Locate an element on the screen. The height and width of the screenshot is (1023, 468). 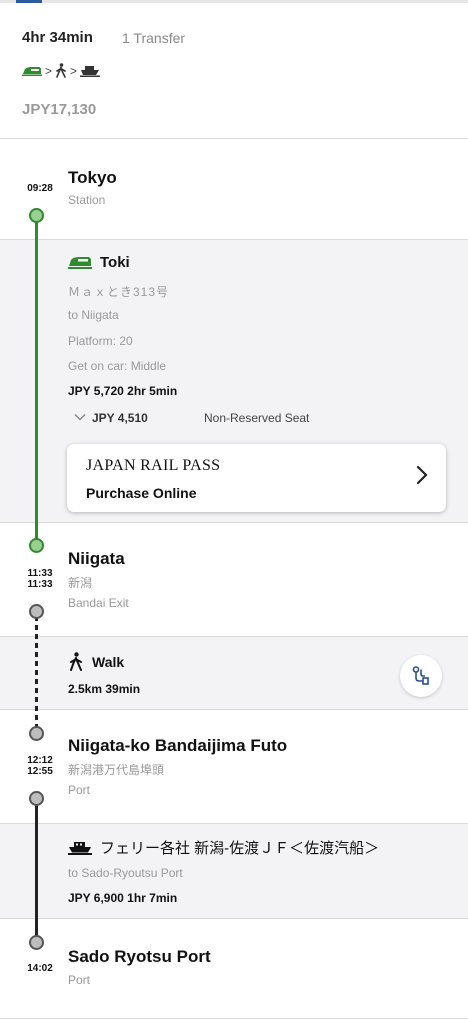
depart-time: 12:55 is located at coordinates (40, 771).